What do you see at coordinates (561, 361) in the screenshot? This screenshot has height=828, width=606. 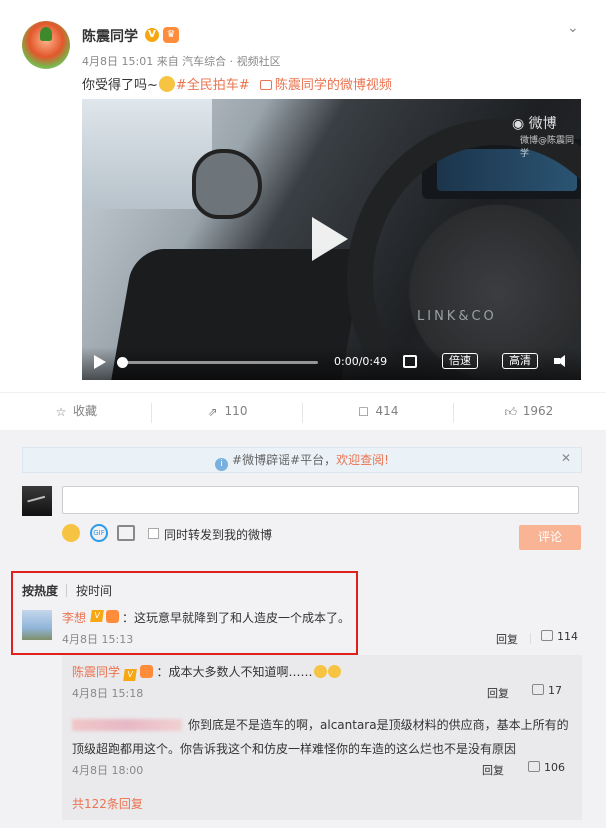 I see `volume-icon` at bounding box center [561, 361].